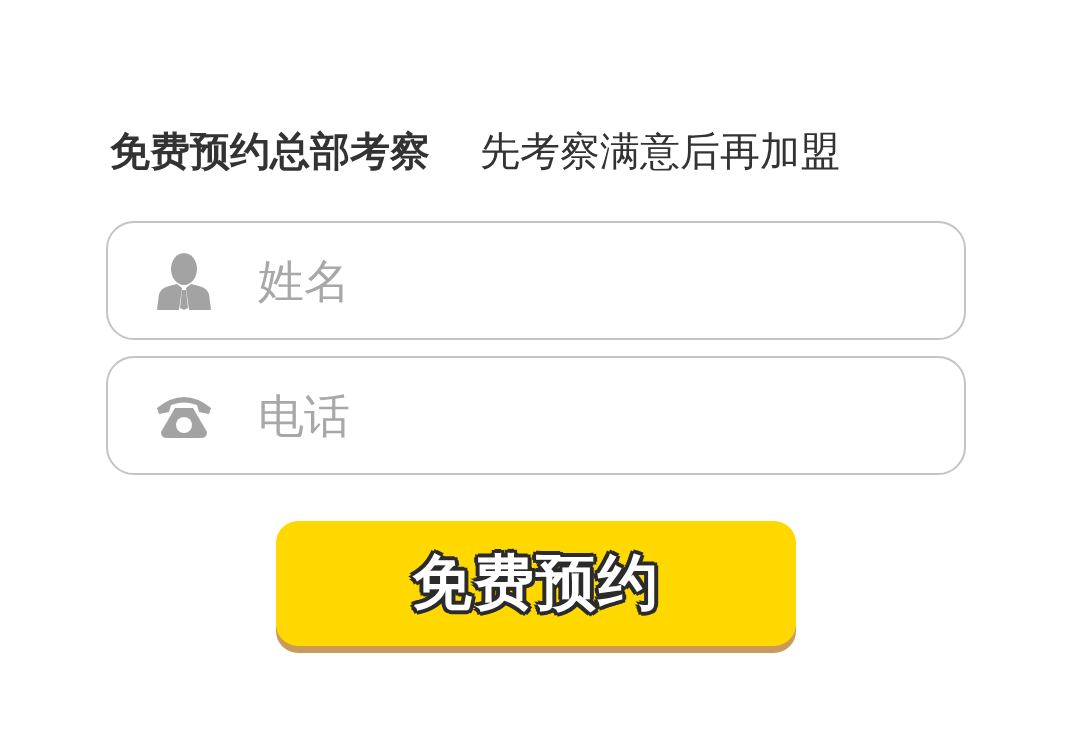 The image size is (1068, 751). I want to click on form-subtitle: 先考察满意后再加盟, so click(660, 151).